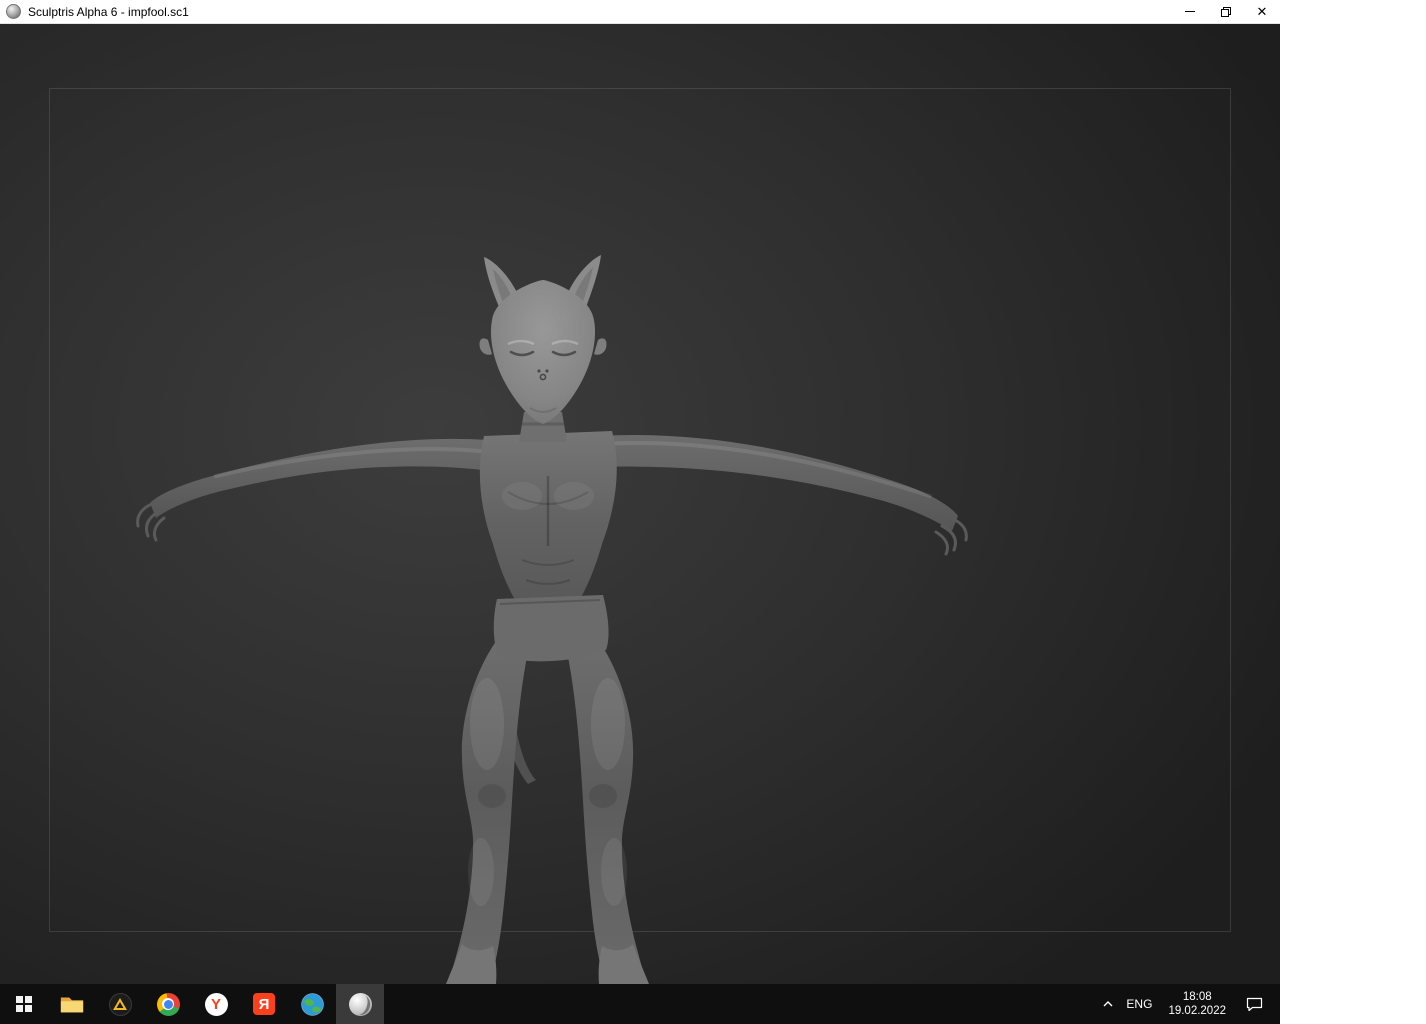 The height and width of the screenshot is (1024, 1426). I want to click on tray-show-hidden-icons, so click(1108, 1004).